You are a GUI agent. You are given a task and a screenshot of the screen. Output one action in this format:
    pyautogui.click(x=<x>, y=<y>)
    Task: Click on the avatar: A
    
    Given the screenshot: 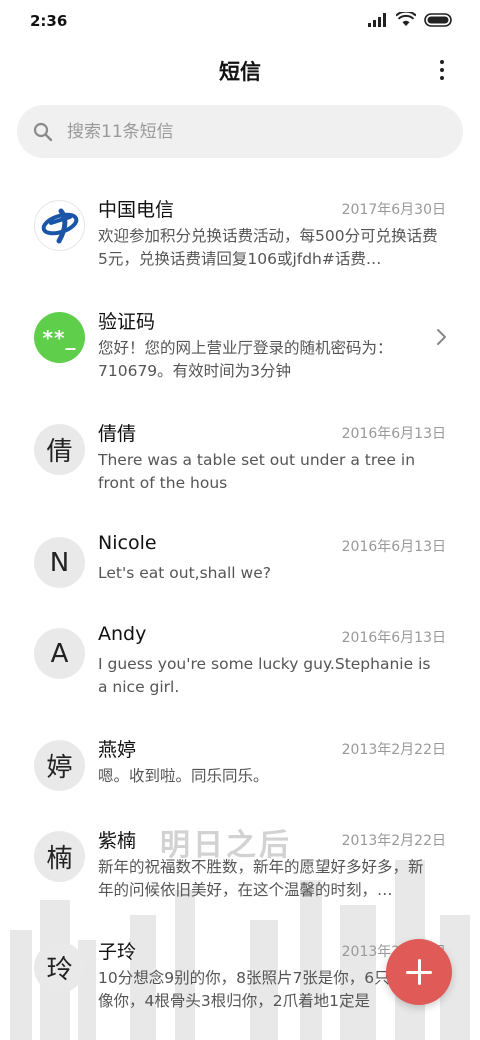 What is the action you would take?
    pyautogui.click(x=59, y=653)
    